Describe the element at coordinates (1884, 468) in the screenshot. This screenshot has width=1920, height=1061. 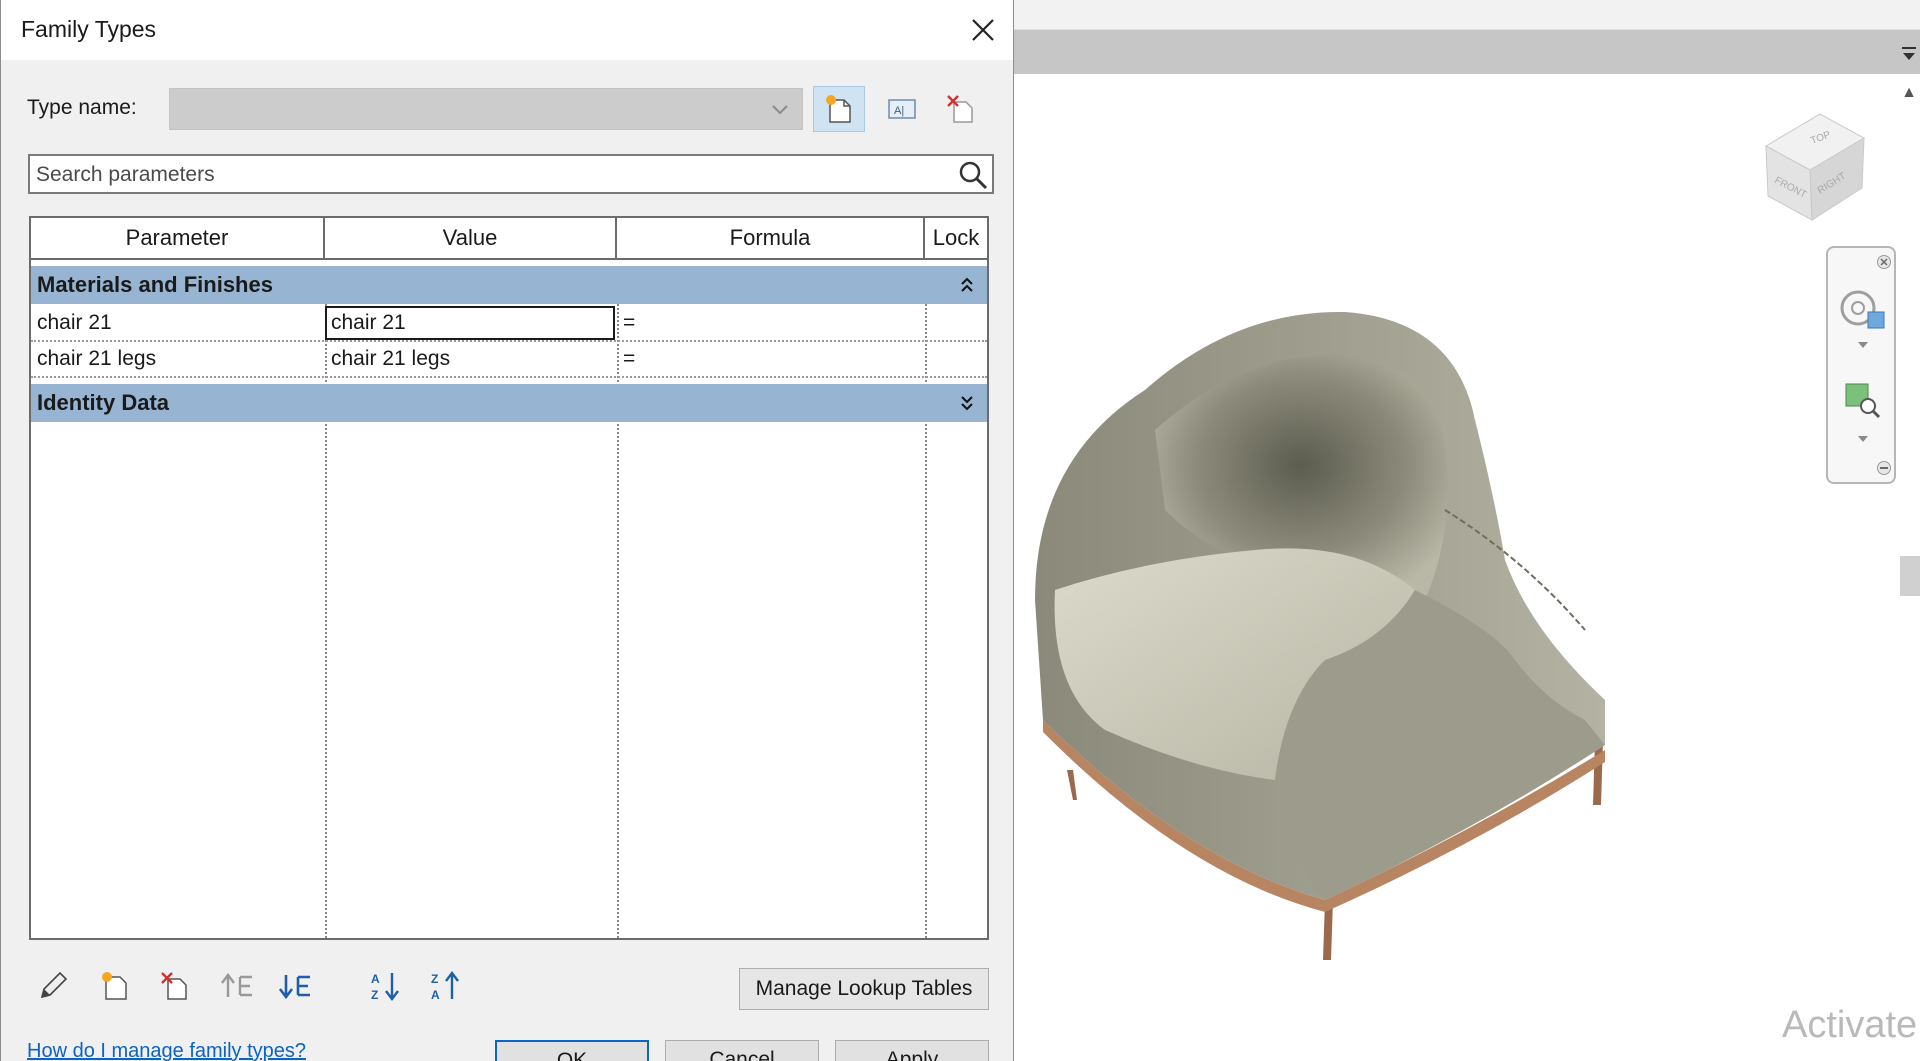
I see `navbar-options-icon` at that location.